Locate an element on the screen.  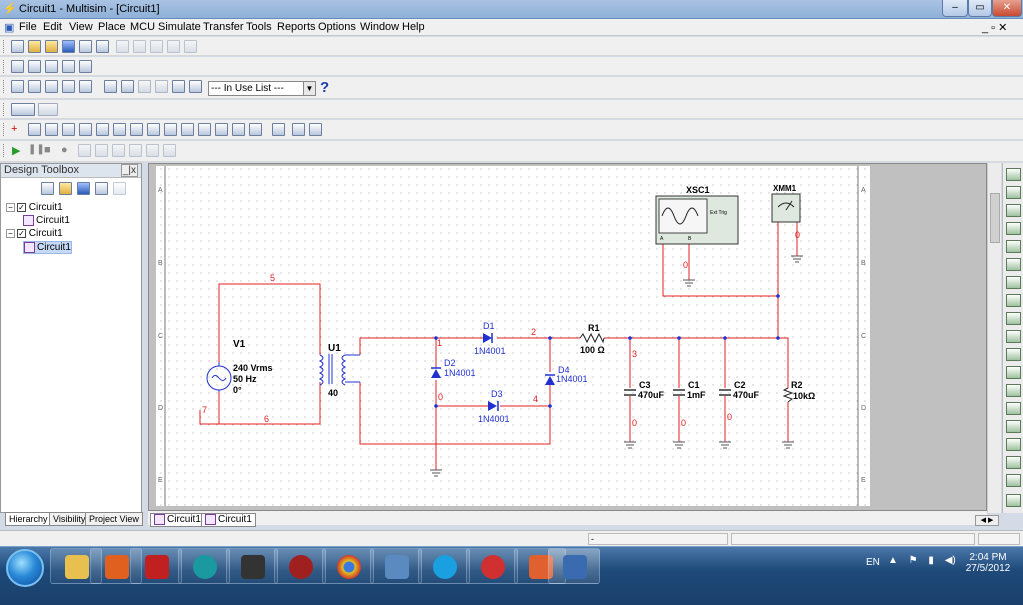
menu-edit: Edit is located at coordinates (52, 27).